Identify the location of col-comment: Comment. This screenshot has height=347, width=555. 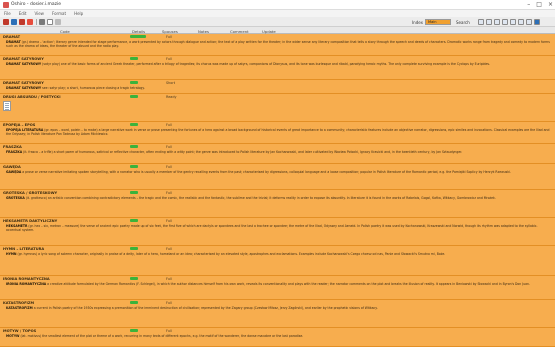
(239, 31).